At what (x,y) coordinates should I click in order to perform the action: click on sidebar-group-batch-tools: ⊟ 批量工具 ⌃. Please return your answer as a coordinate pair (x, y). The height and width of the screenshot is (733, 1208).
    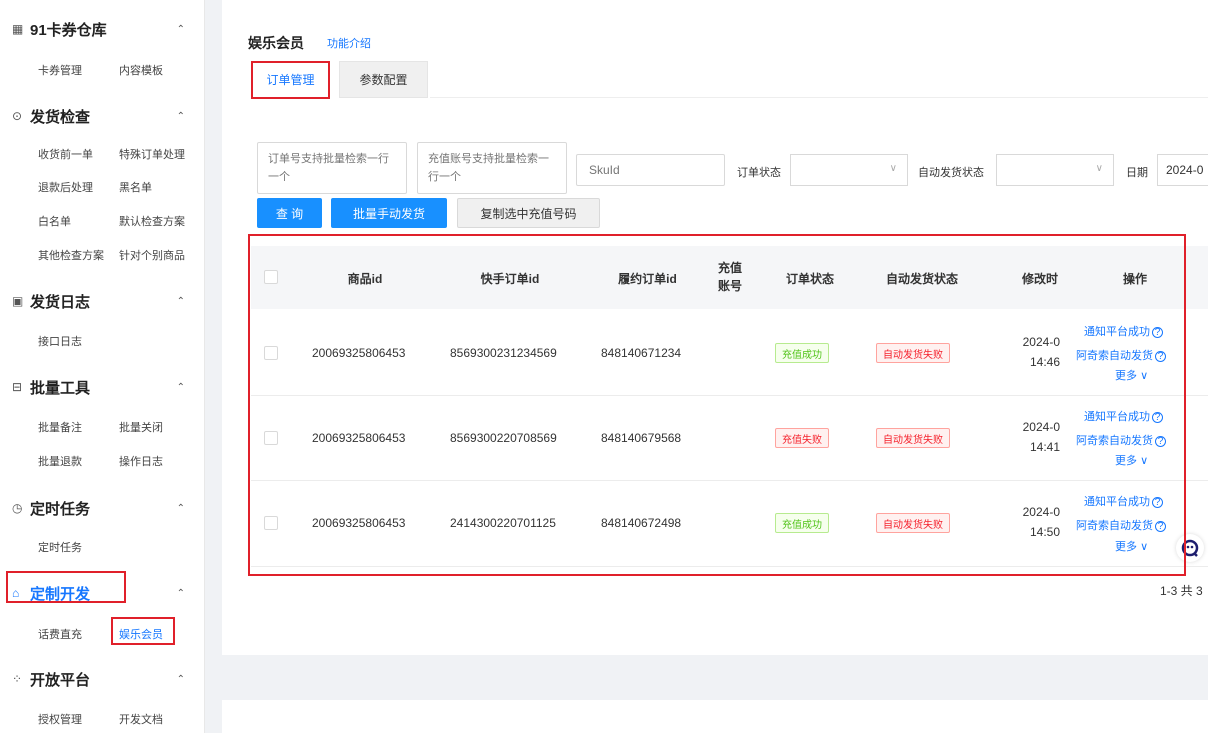
    Looking at the image, I should click on (104, 387).